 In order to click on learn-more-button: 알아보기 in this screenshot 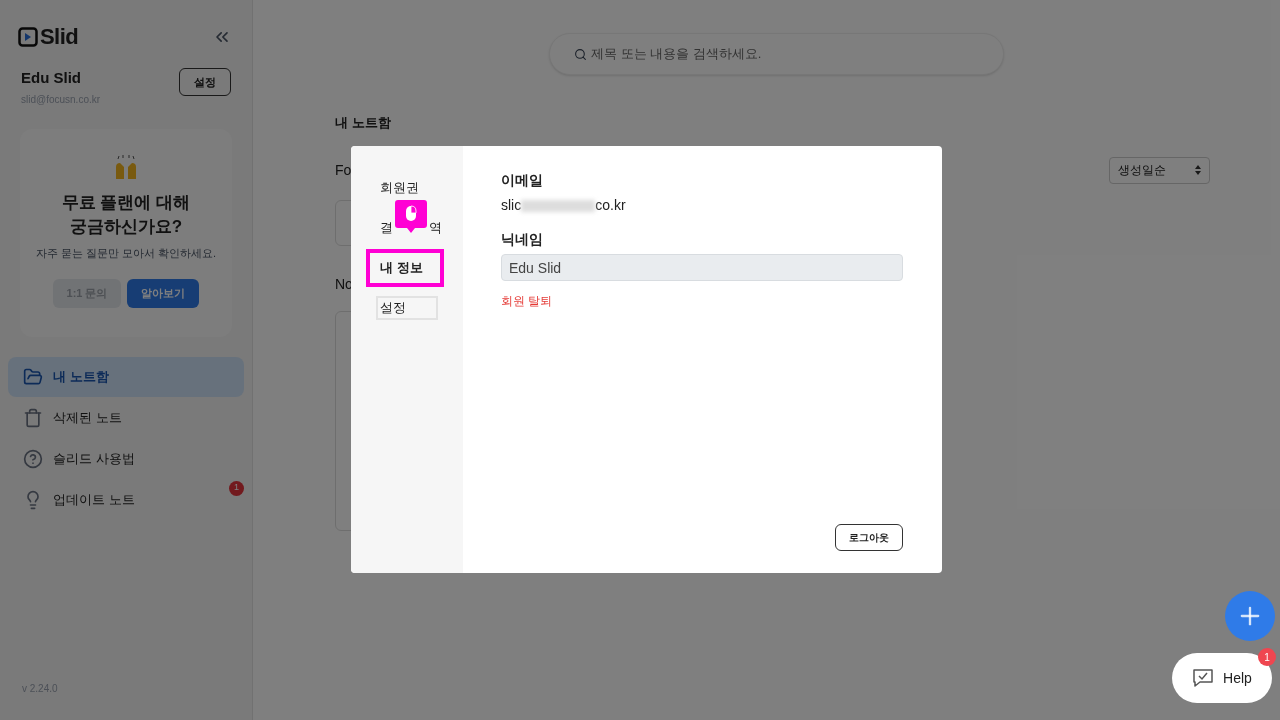, I will do `click(163, 293)`.